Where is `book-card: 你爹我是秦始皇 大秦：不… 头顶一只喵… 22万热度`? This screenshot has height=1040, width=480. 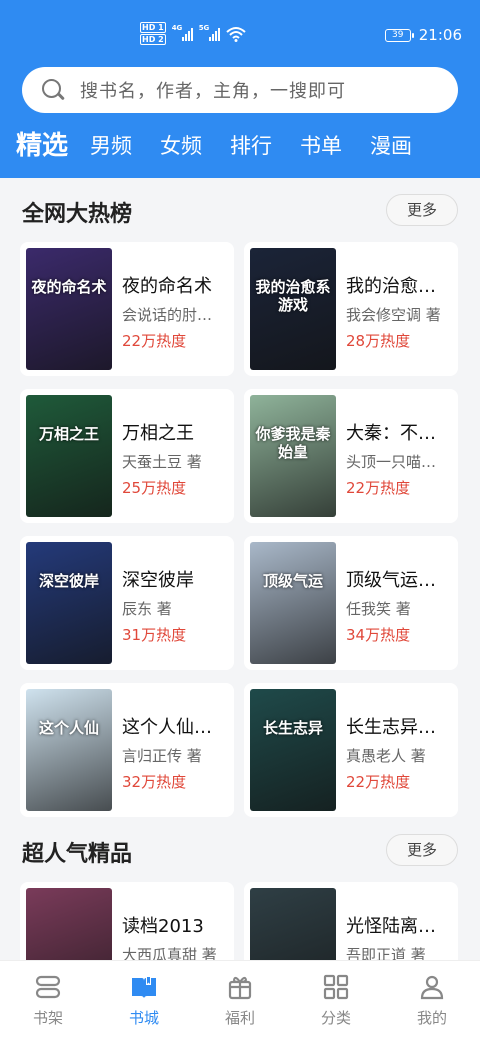 book-card: 你爹我是秦始皇 大秦：不… 头顶一只喵… 22万热度 is located at coordinates (351, 456).